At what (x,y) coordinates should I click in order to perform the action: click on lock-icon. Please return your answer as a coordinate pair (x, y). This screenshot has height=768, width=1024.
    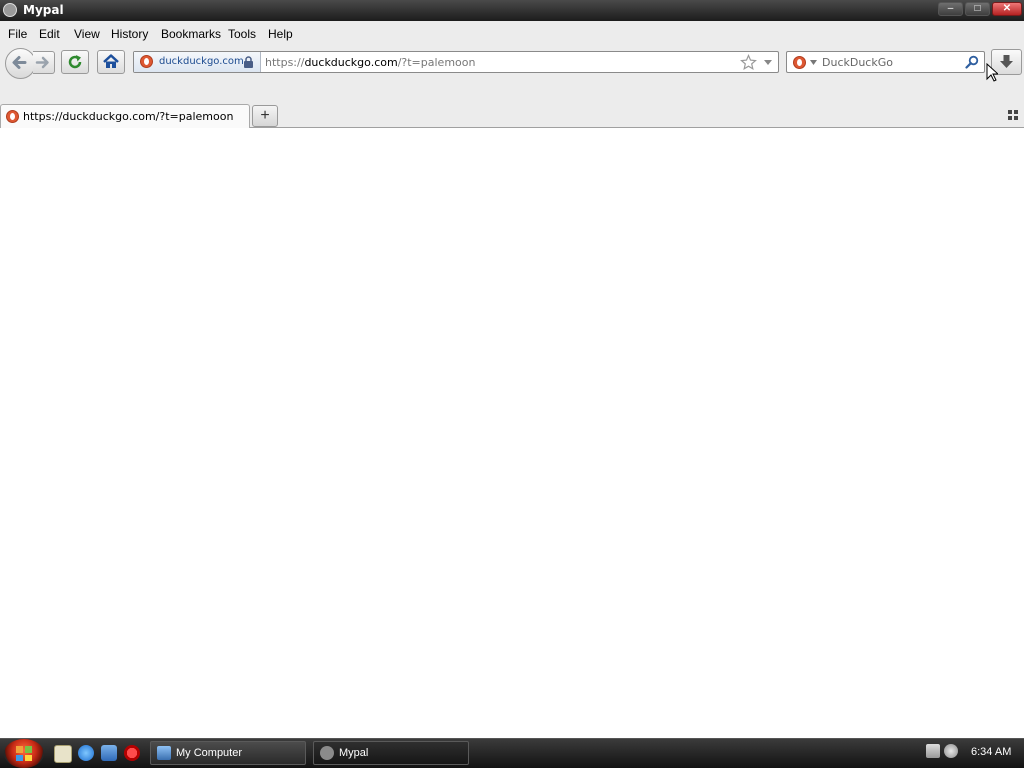
    Looking at the image, I should click on (248, 62).